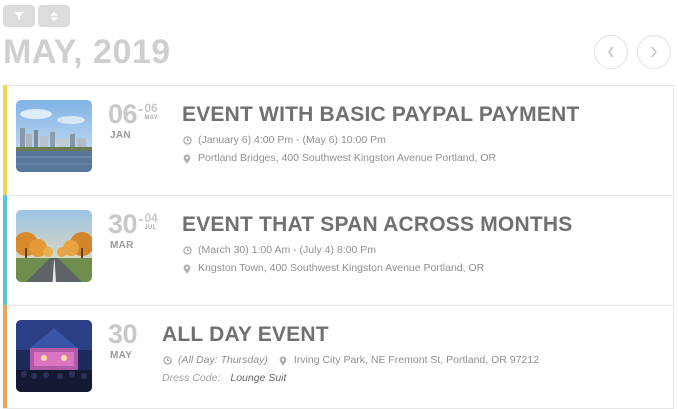 This screenshot has height=409, width=678. I want to click on event-title: ALL DAY EVENT, so click(412, 335).